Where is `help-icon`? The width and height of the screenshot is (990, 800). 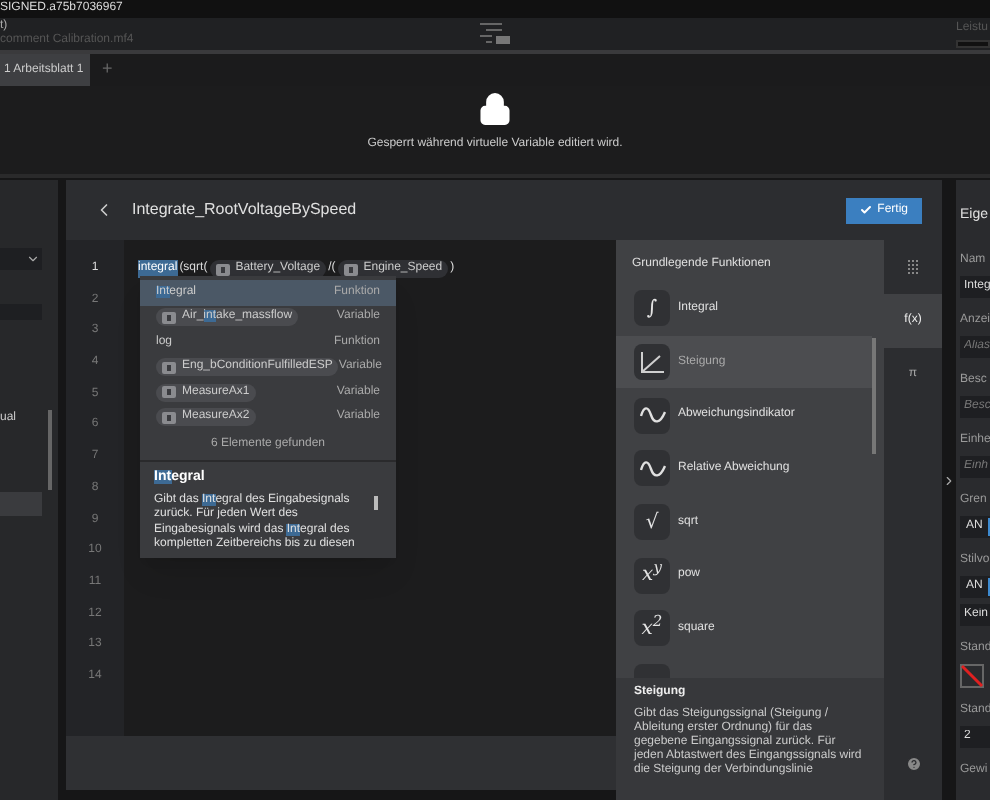 help-icon is located at coordinates (913, 764).